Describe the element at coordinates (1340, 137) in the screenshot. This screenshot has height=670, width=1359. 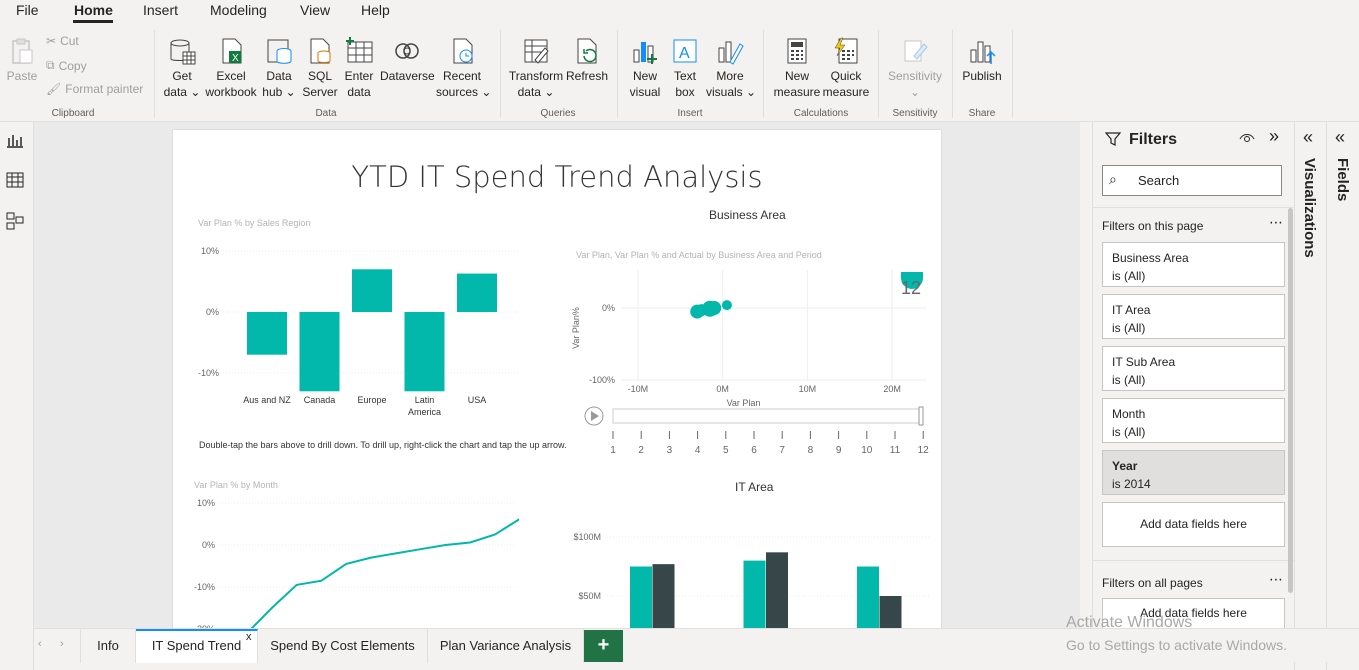
I see `expand-fields-icon: «` at that location.